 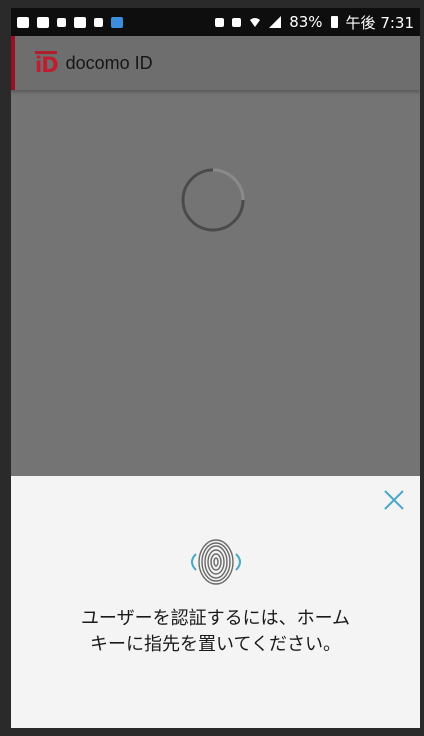 I want to click on docomo-id-logo: iD, so click(x=47, y=64).